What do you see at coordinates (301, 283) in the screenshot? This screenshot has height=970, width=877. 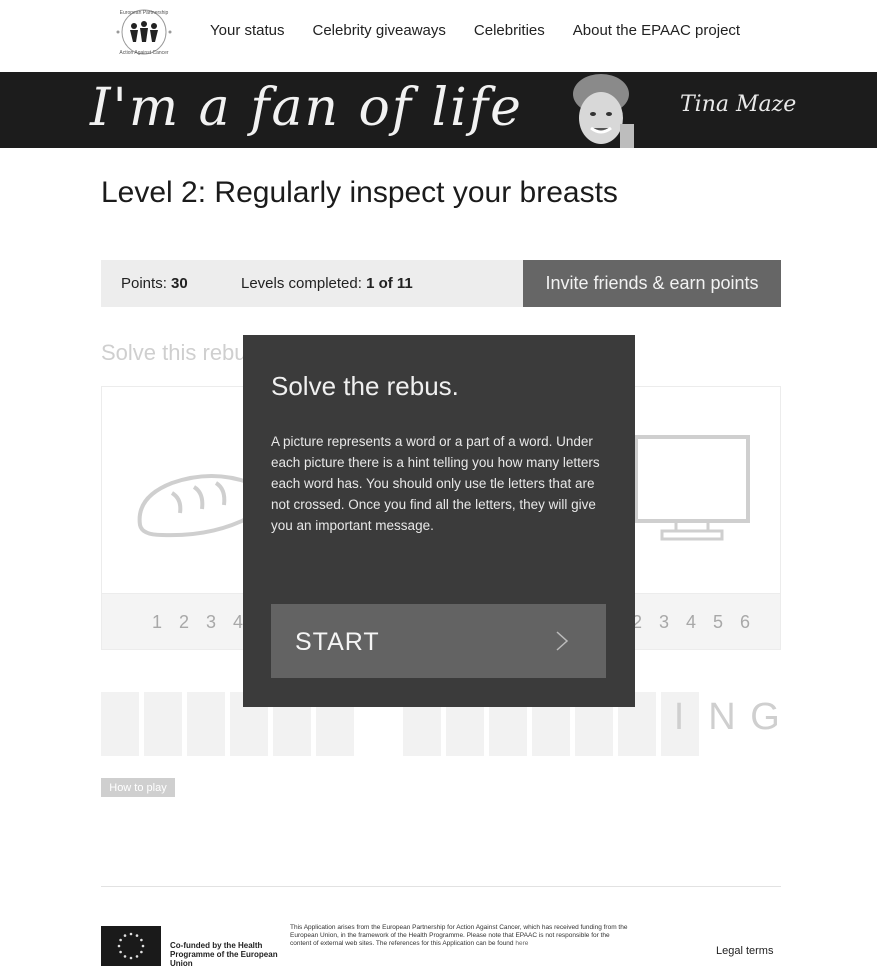 I see `levels-label: Levels completed:` at bounding box center [301, 283].